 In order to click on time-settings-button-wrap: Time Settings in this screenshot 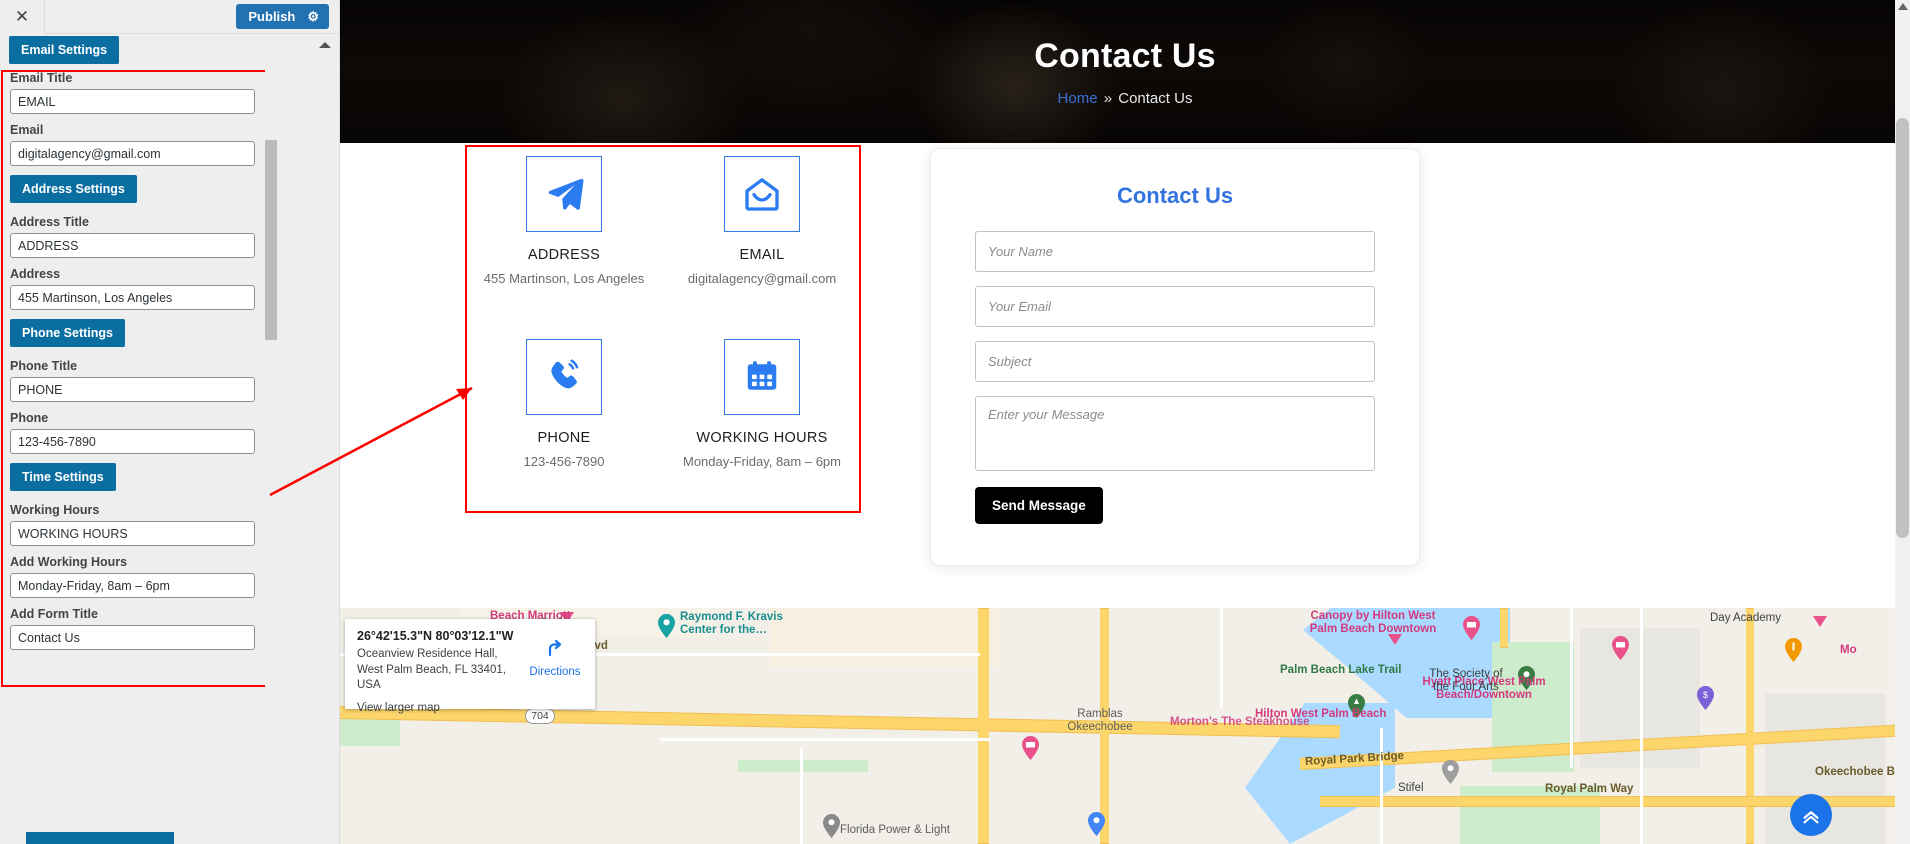, I will do `click(140, 477)`.